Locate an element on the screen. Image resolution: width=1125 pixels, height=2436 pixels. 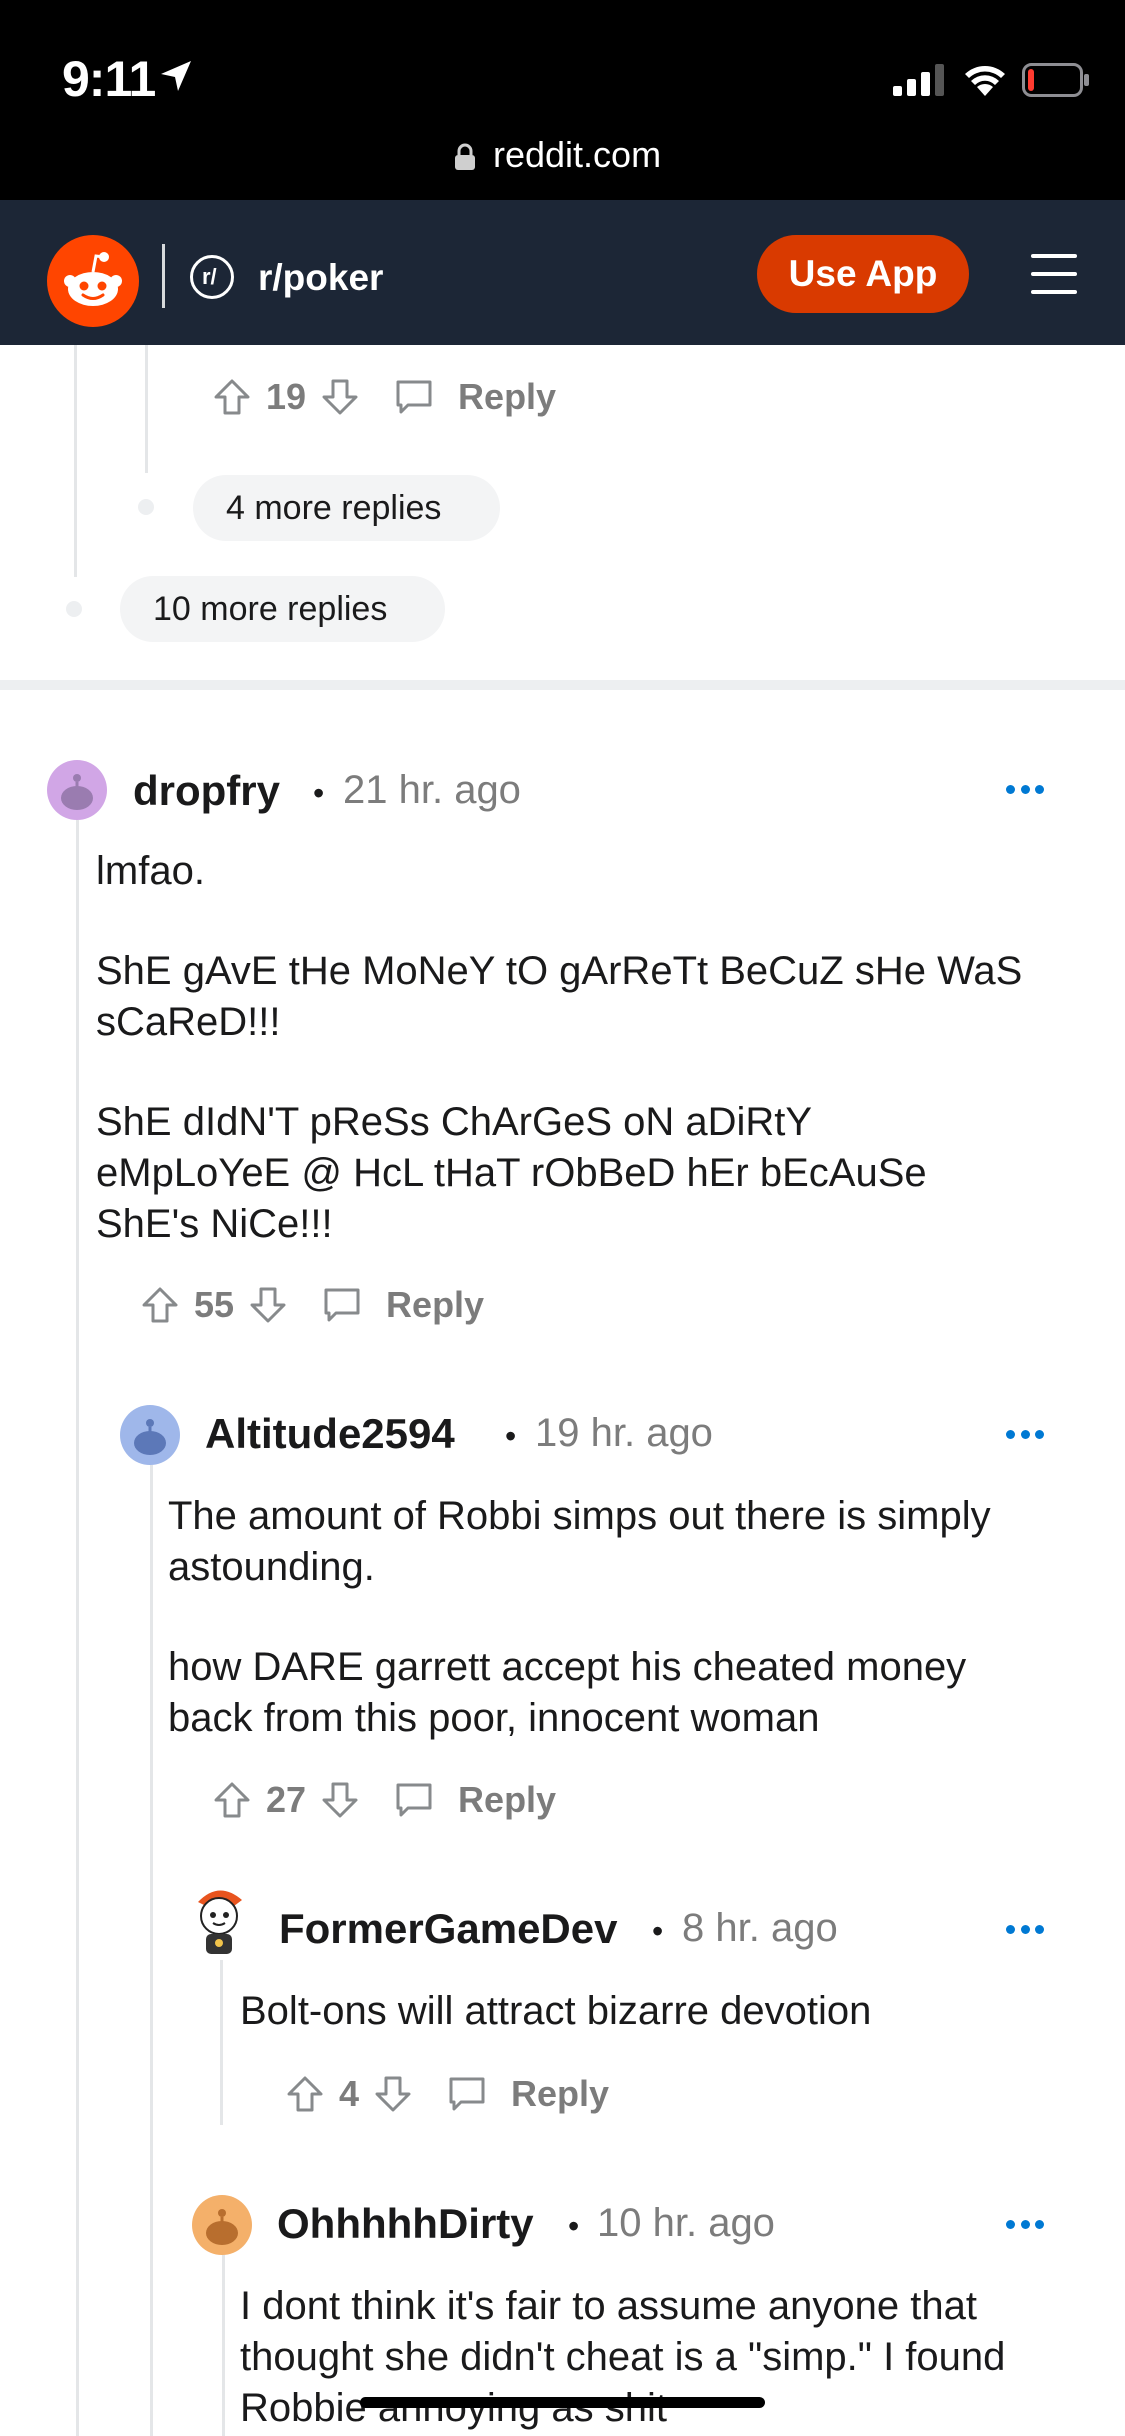
subreddit-icon: r/ is located at coordinates (212, 277).